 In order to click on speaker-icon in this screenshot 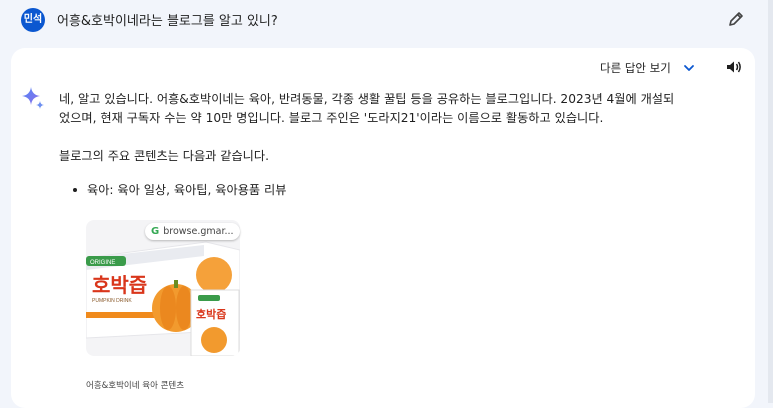, I will do `click(734, 67)`.